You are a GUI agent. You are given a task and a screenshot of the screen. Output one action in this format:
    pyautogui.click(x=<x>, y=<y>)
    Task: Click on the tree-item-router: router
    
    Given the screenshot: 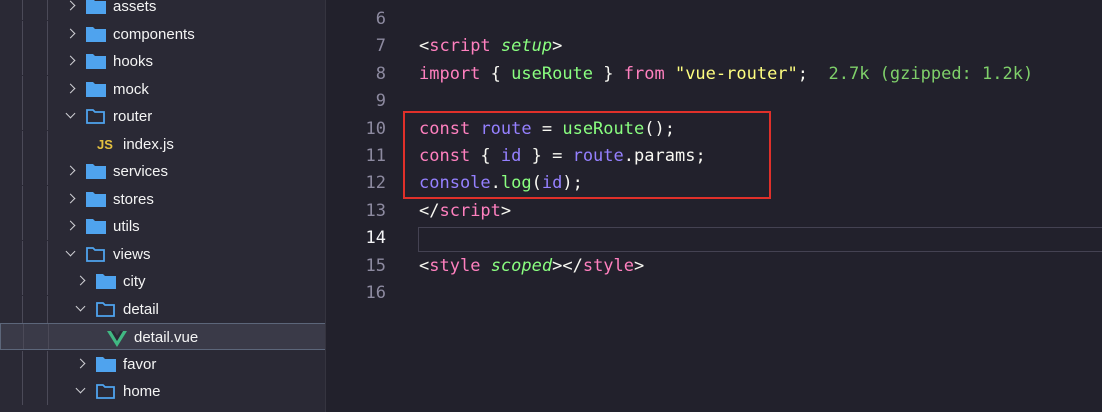 What is the action you would take?
    pyautogui.click(x=163, y=116)
    